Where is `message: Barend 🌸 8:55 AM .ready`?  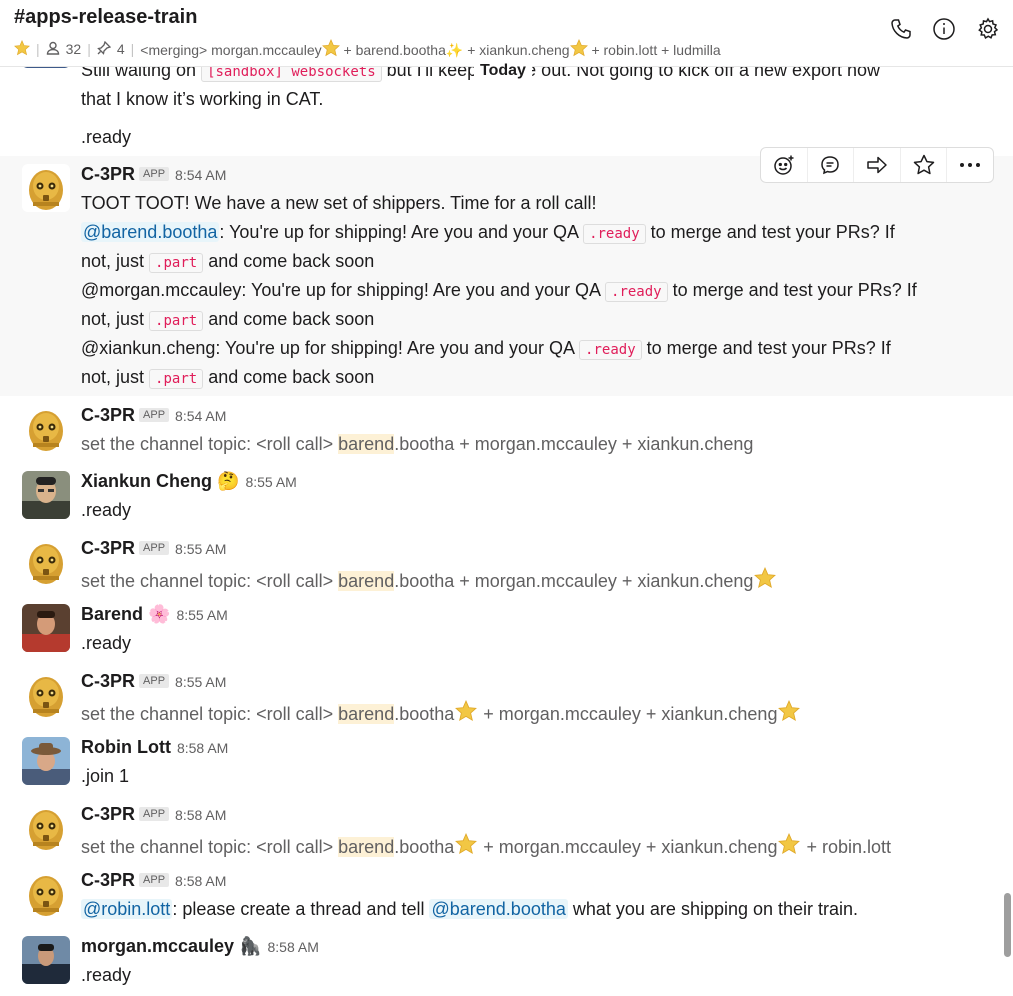 message: Barend 🌸 8:55 AM .ready is located at coordinates (506, 633).